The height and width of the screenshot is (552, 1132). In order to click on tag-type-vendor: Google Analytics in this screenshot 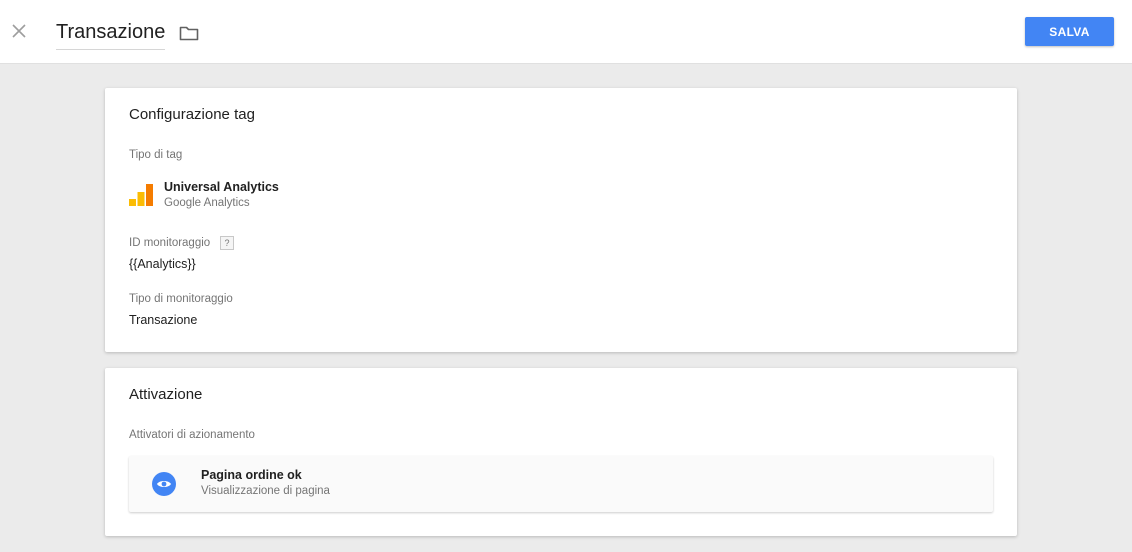, I will do `click(207, 203)`.